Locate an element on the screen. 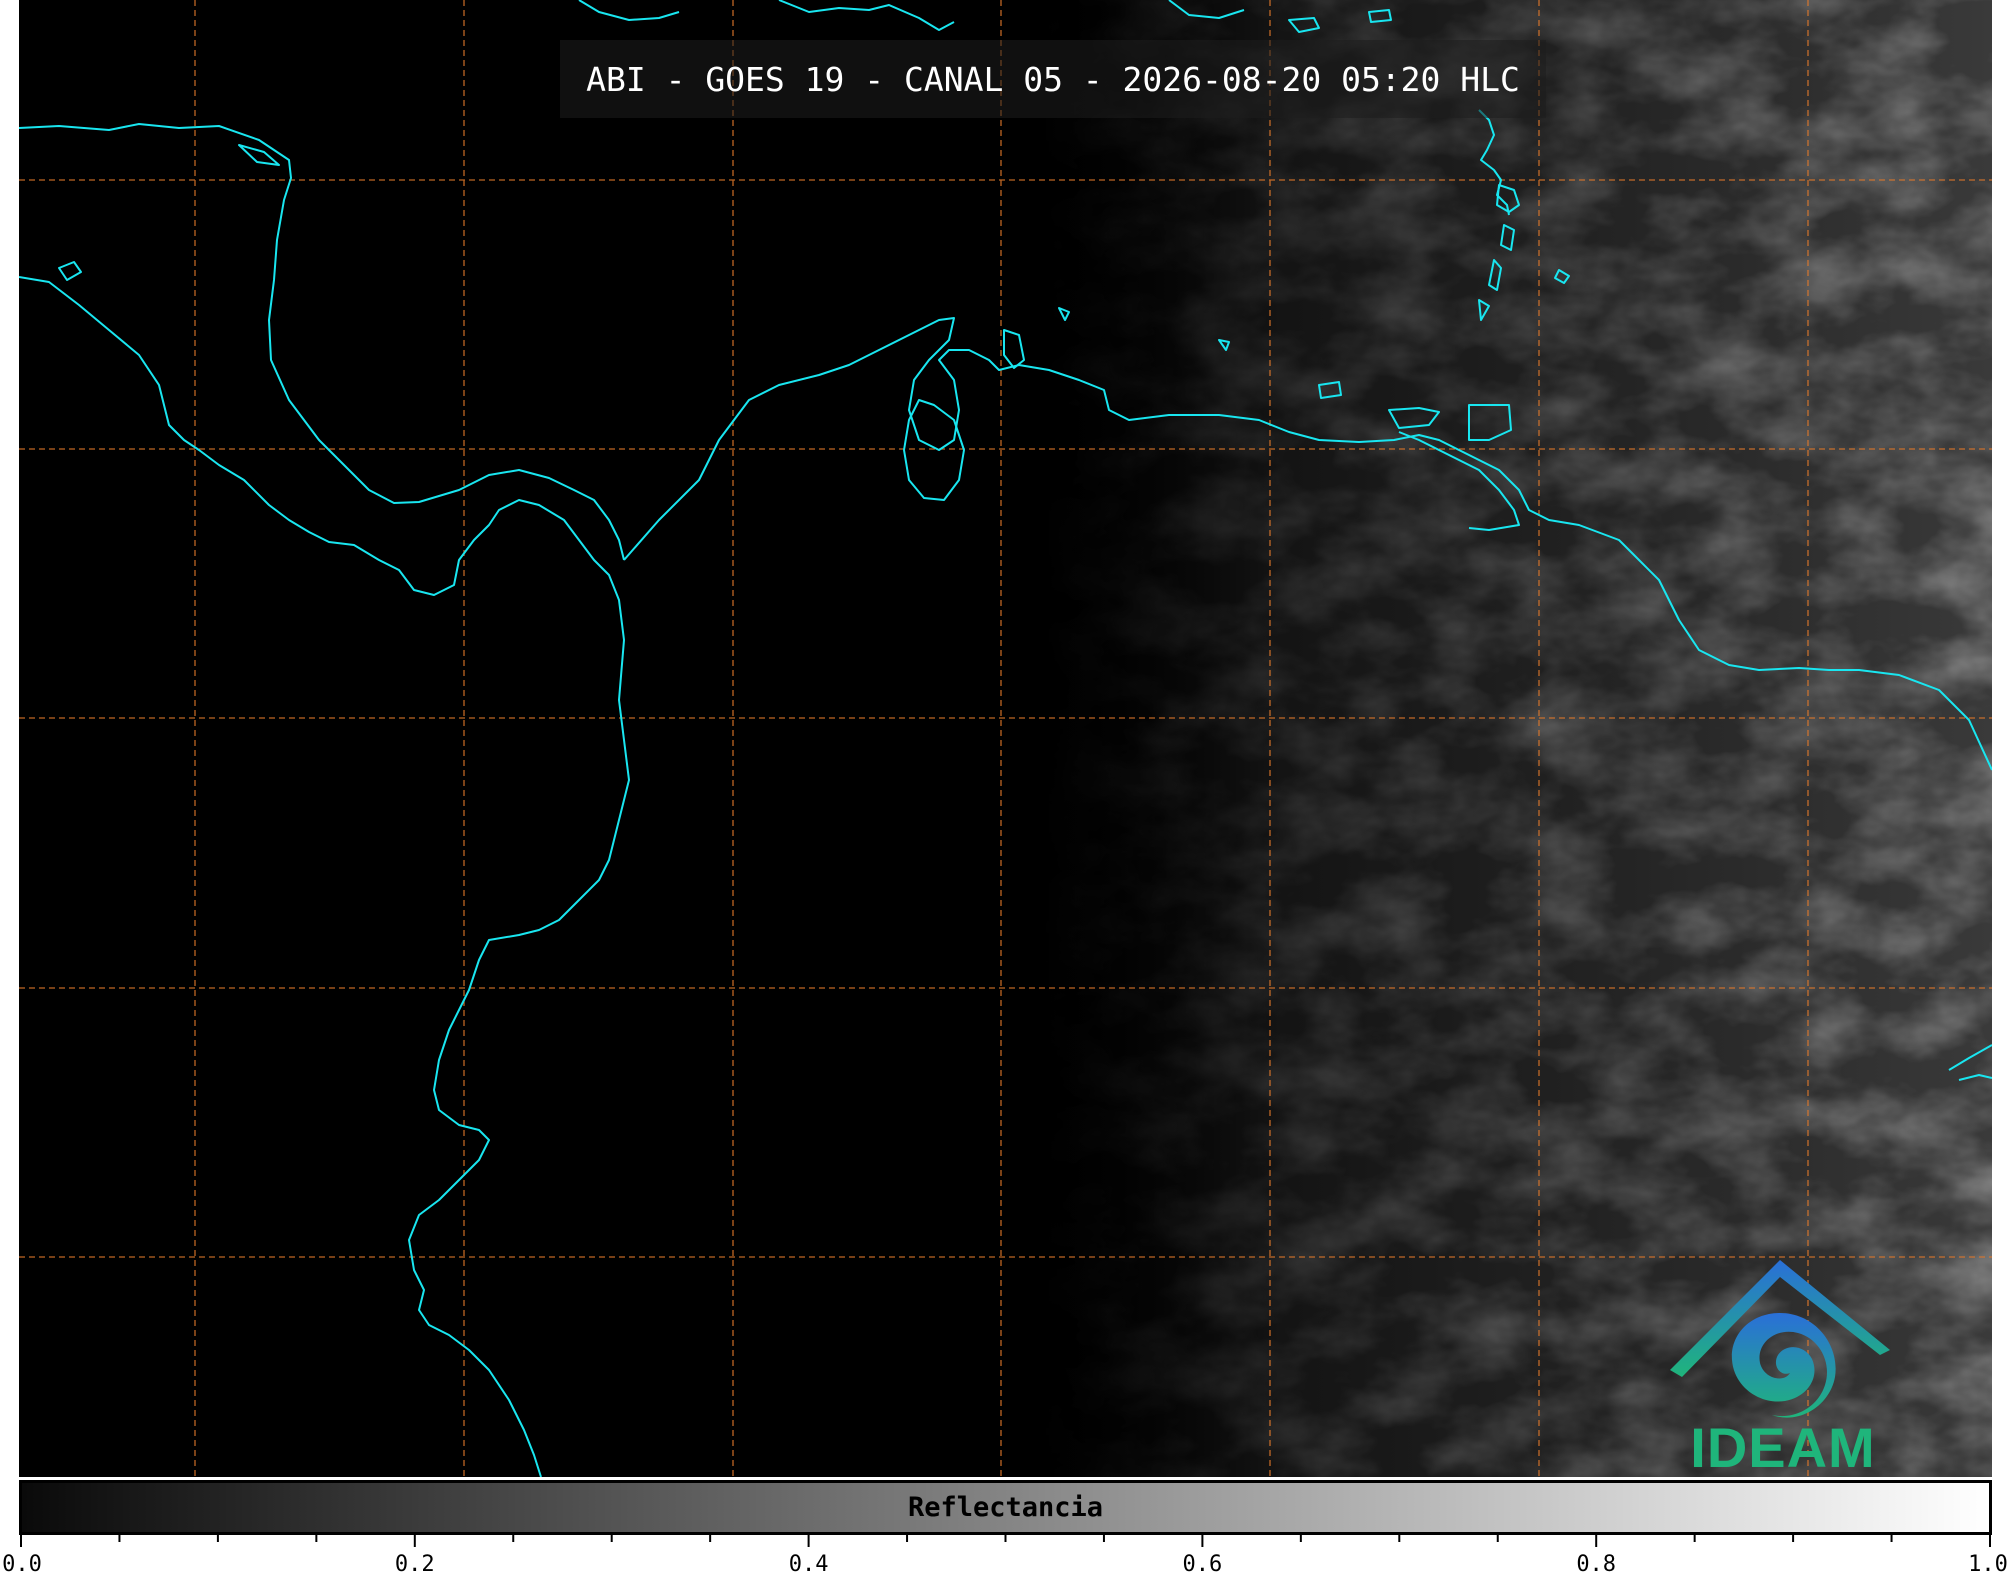  colorbar-tick-label: 0.2 is located at coordinates (414, 1564).